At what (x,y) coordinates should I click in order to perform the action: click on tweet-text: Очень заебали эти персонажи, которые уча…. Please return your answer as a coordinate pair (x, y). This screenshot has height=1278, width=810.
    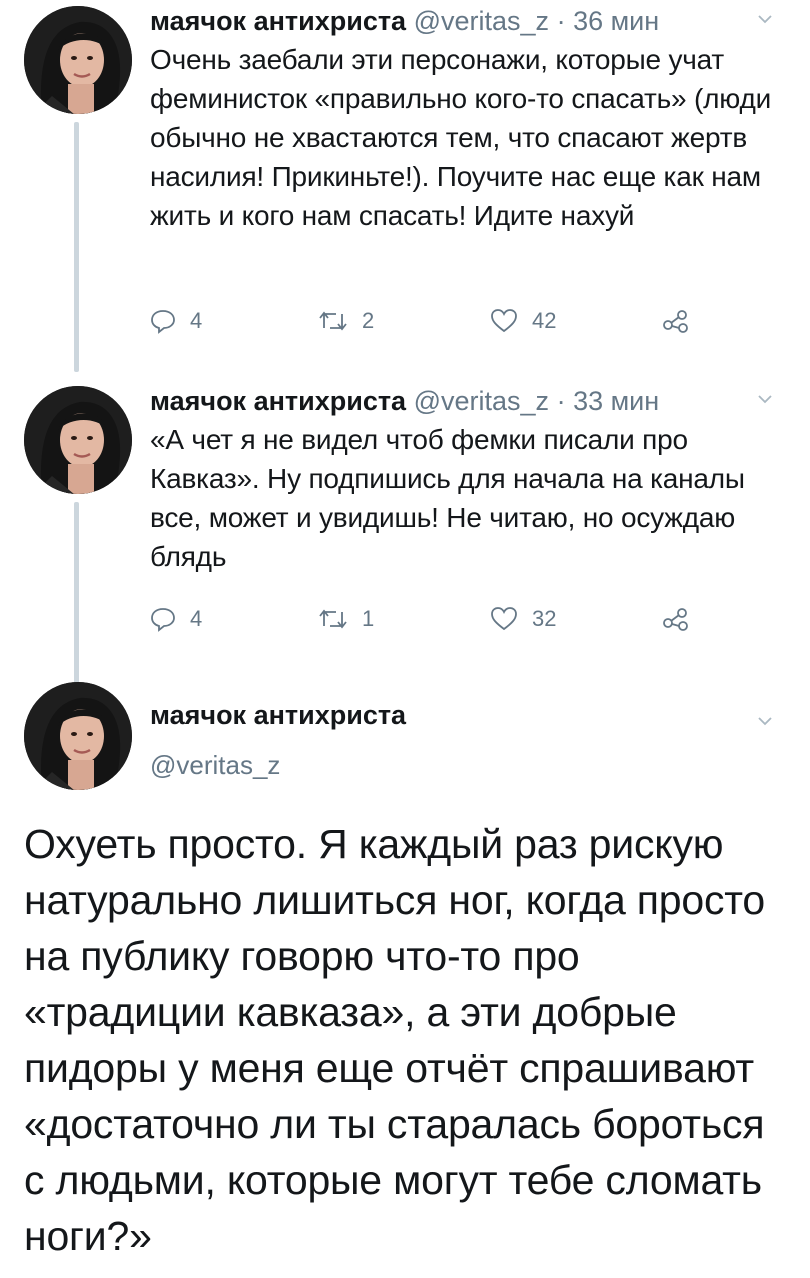
    Looking at the image, I should click on (461, 137).